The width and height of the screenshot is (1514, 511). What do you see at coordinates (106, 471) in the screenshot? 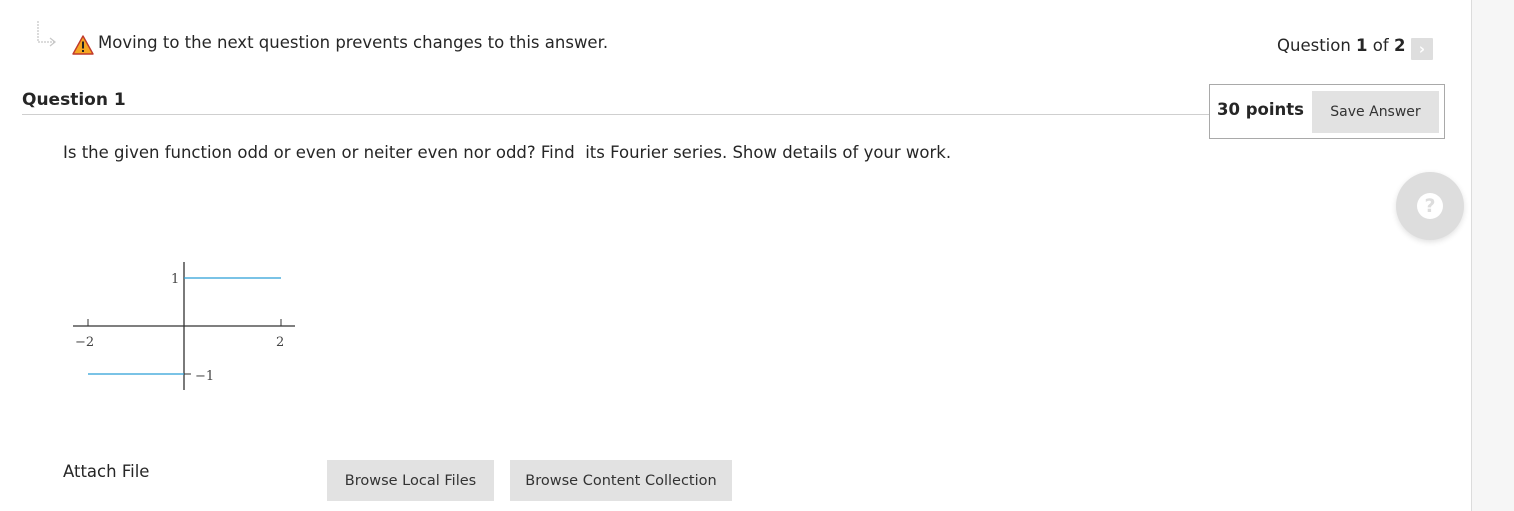
I see `attach-file-label: Attach File` at bounding box center [106, 471].